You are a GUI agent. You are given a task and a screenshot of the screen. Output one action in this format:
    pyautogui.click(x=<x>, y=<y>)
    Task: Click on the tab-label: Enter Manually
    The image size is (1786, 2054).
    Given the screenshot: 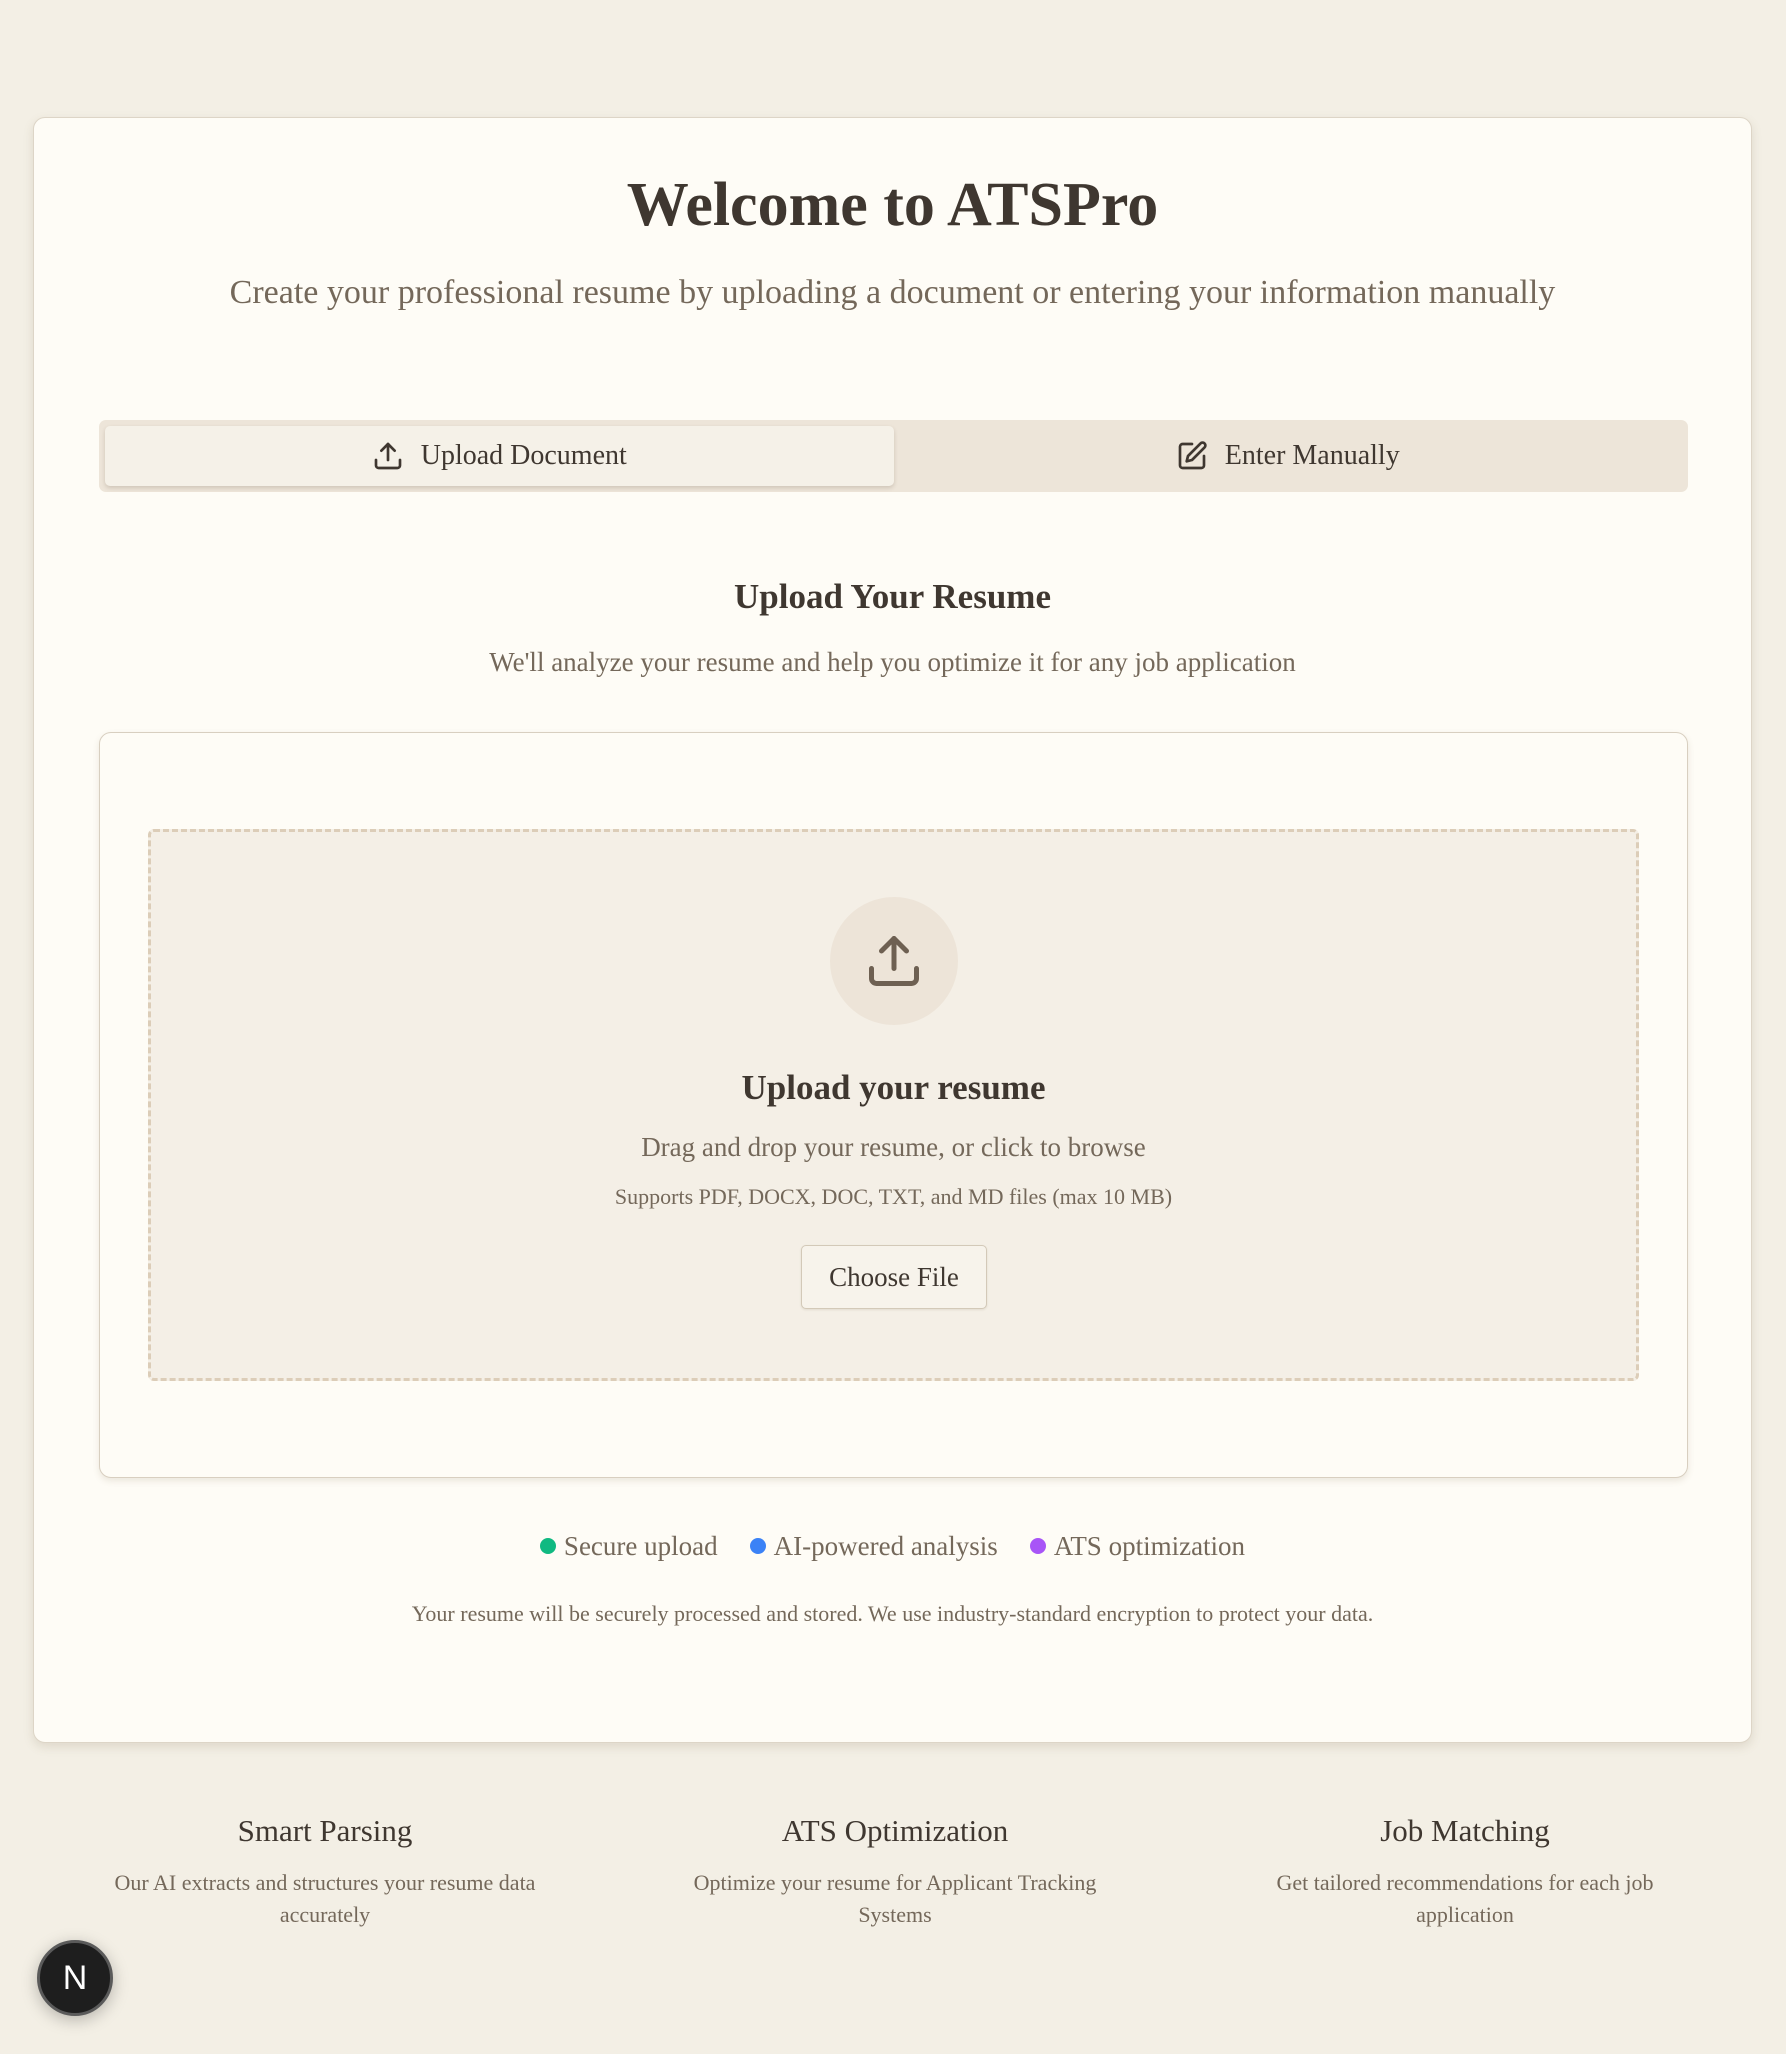 What is the action you would take?
    pyautogui.click(x=1312, y=455)
    